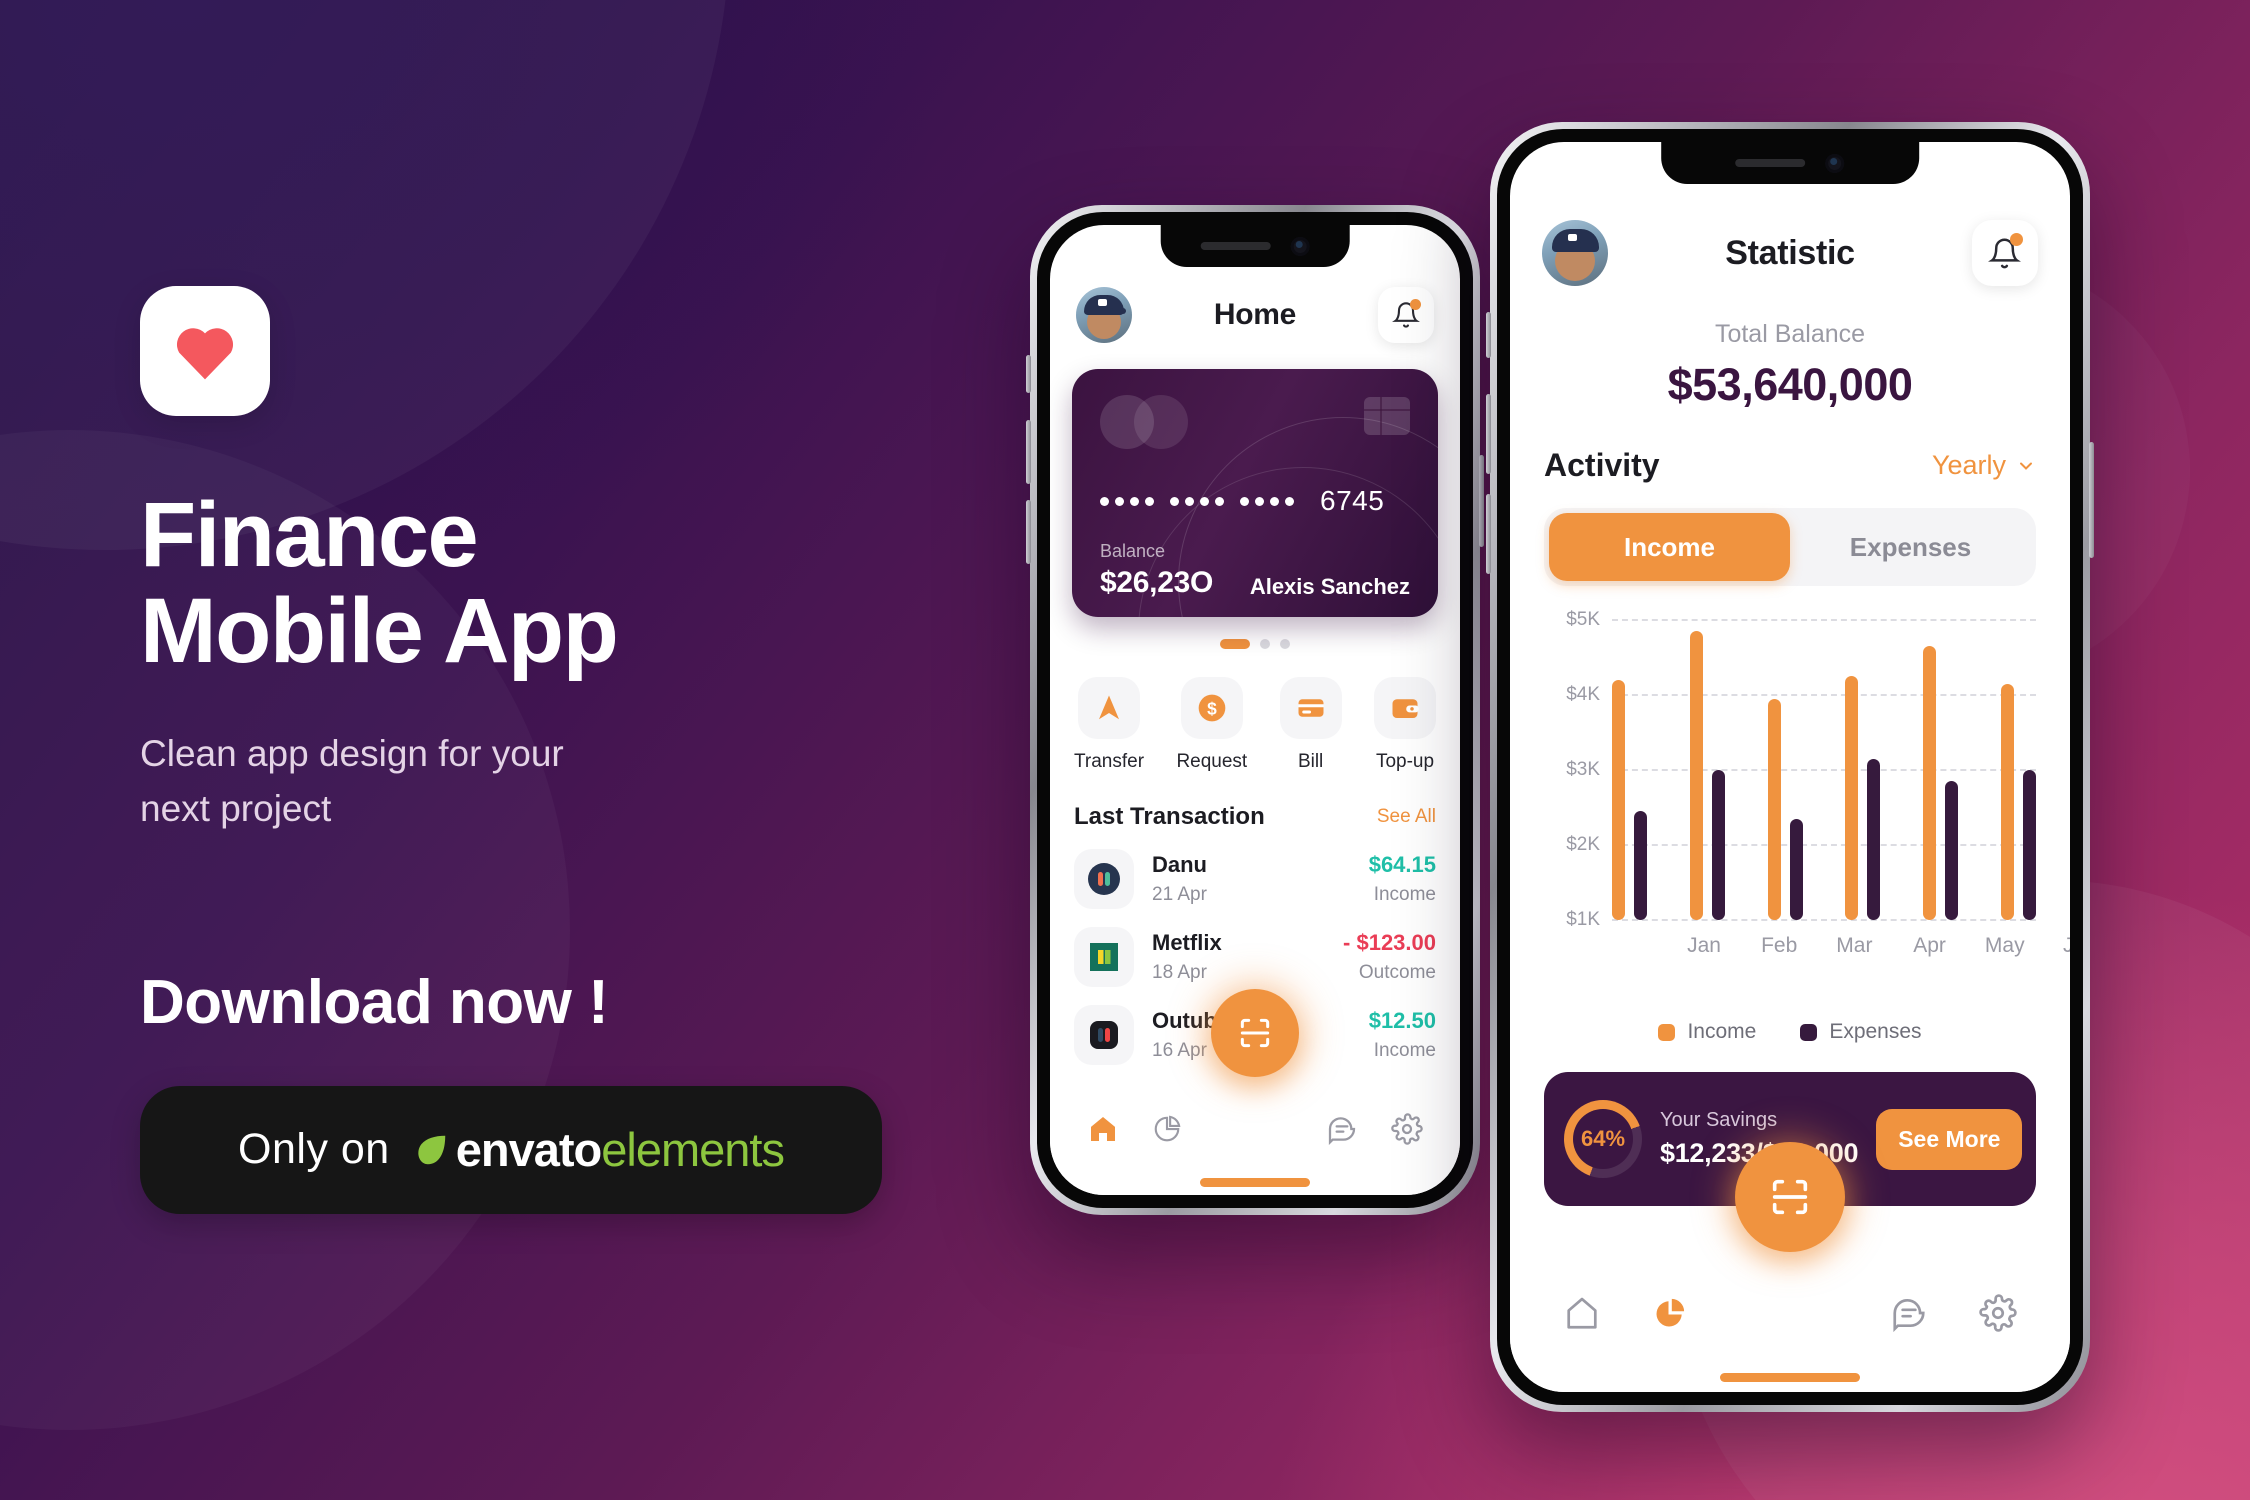 The width and height of the screenshot is (2250, 1500). I want to click on chart-x-tick: Jan, so click(1704, 945).